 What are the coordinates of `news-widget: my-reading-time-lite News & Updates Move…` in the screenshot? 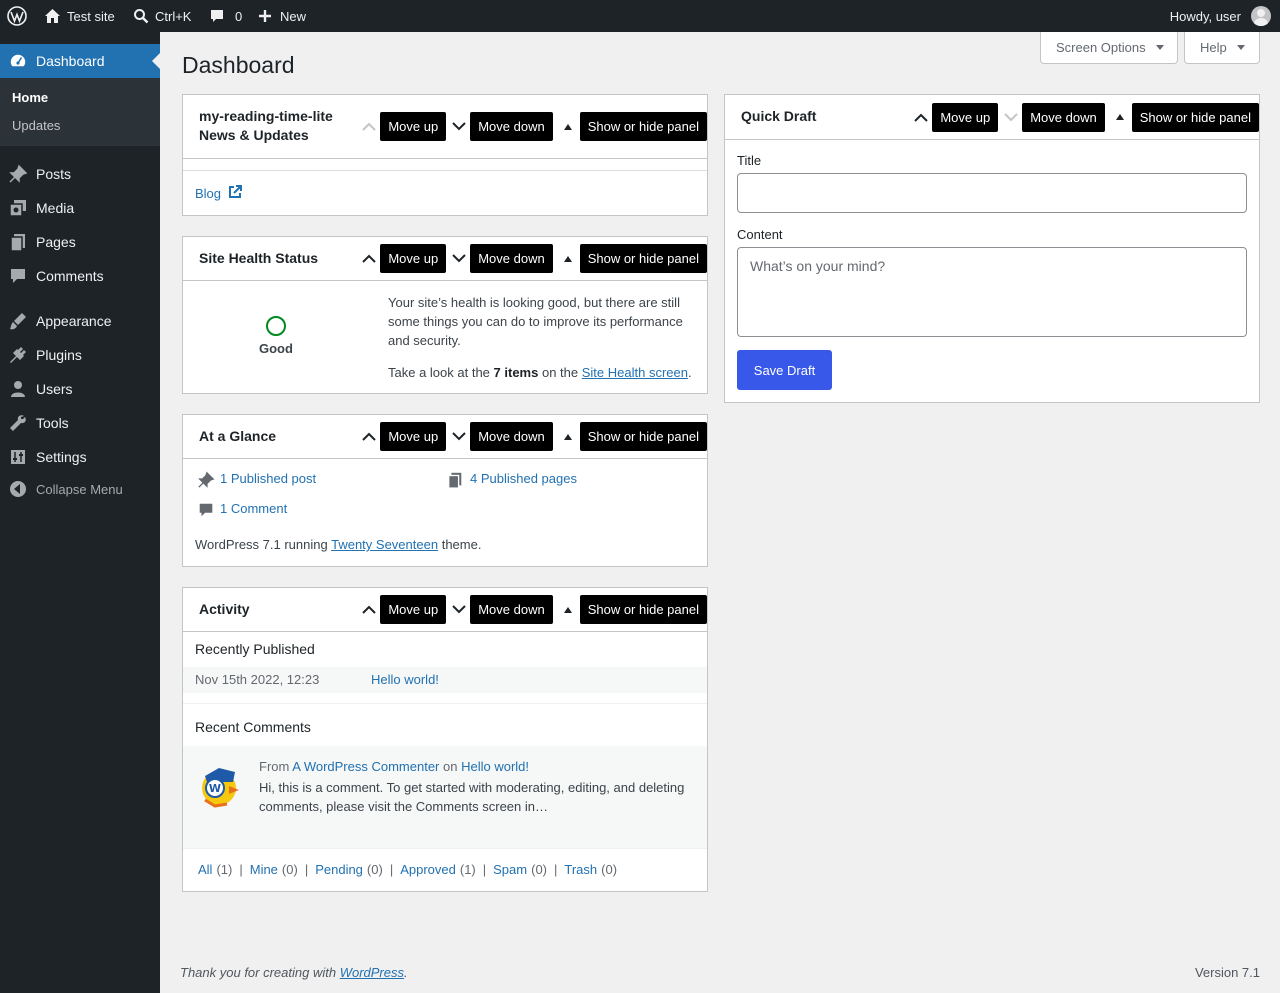 It's located at (445, 155).